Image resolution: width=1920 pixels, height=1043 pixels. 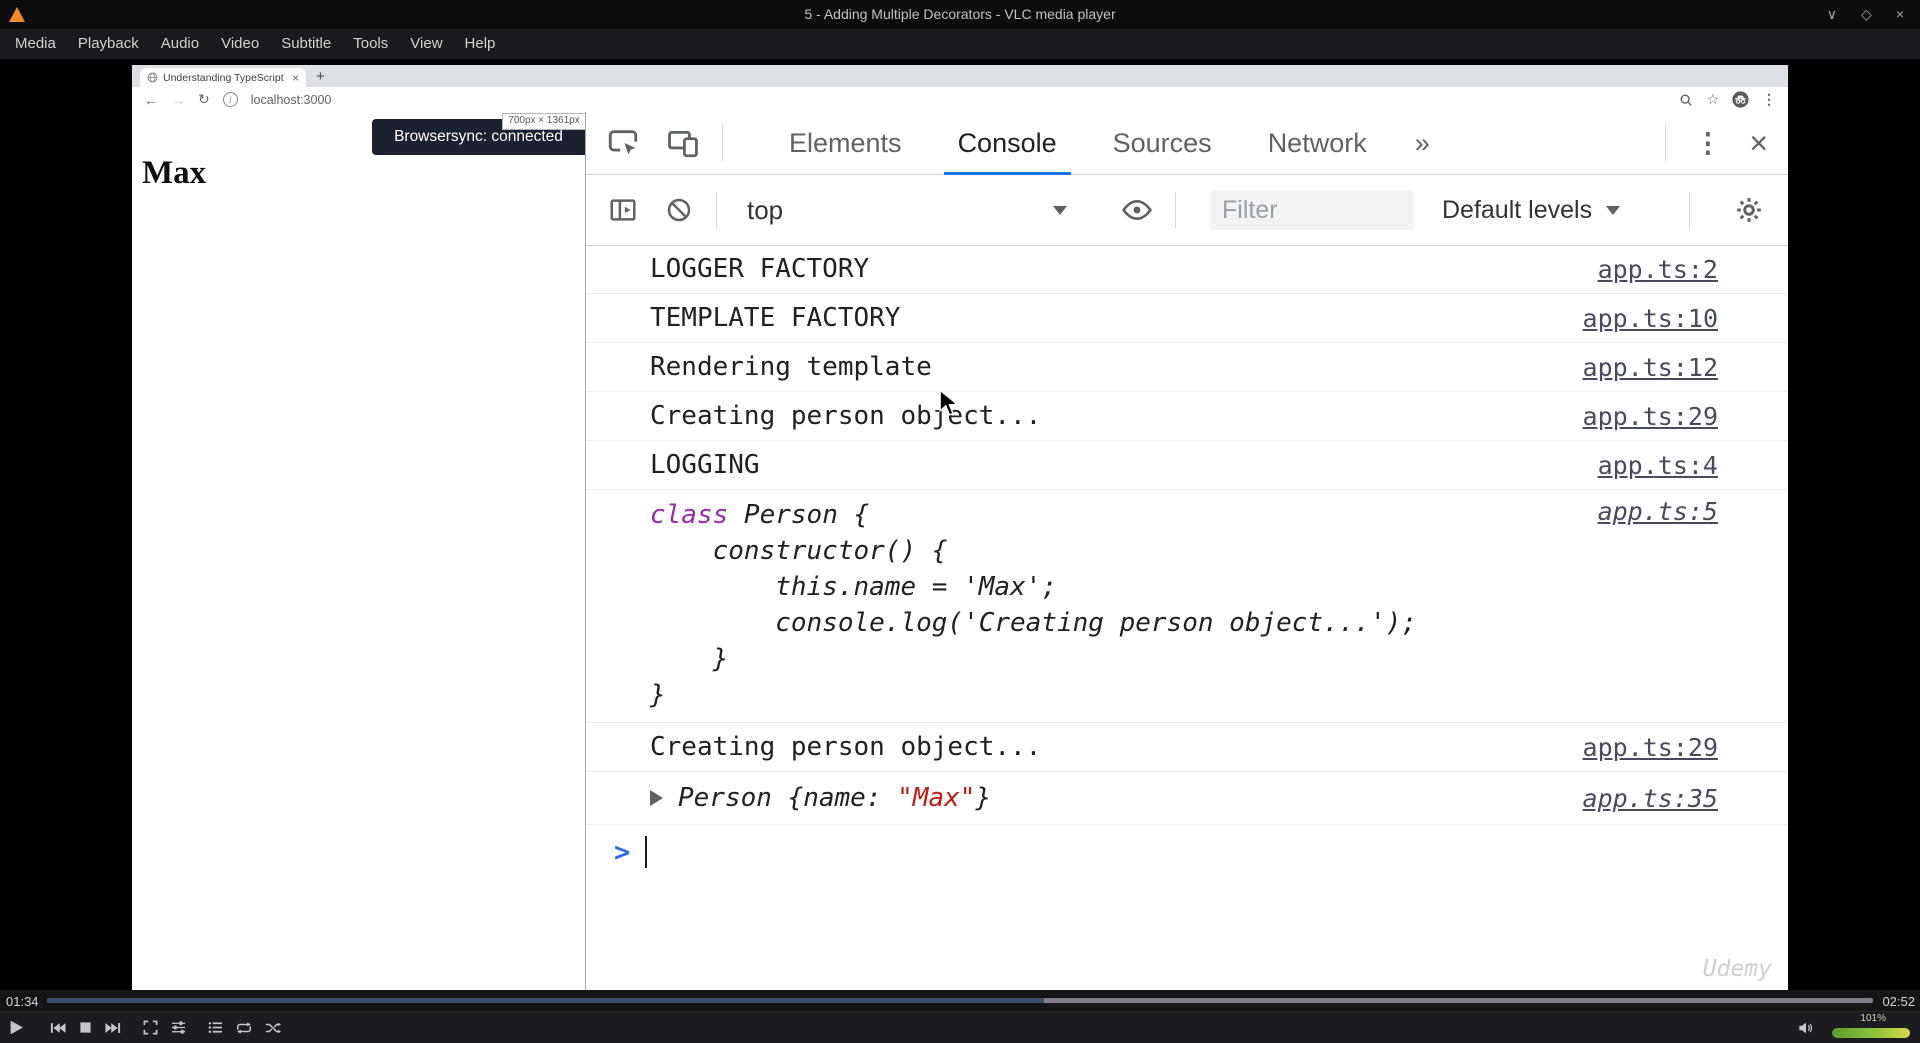 What do you see at coordinates (1640, 798) in the screenshot?
I see `console-source-link: app.ts:35` at bounding box center [1640, 798].